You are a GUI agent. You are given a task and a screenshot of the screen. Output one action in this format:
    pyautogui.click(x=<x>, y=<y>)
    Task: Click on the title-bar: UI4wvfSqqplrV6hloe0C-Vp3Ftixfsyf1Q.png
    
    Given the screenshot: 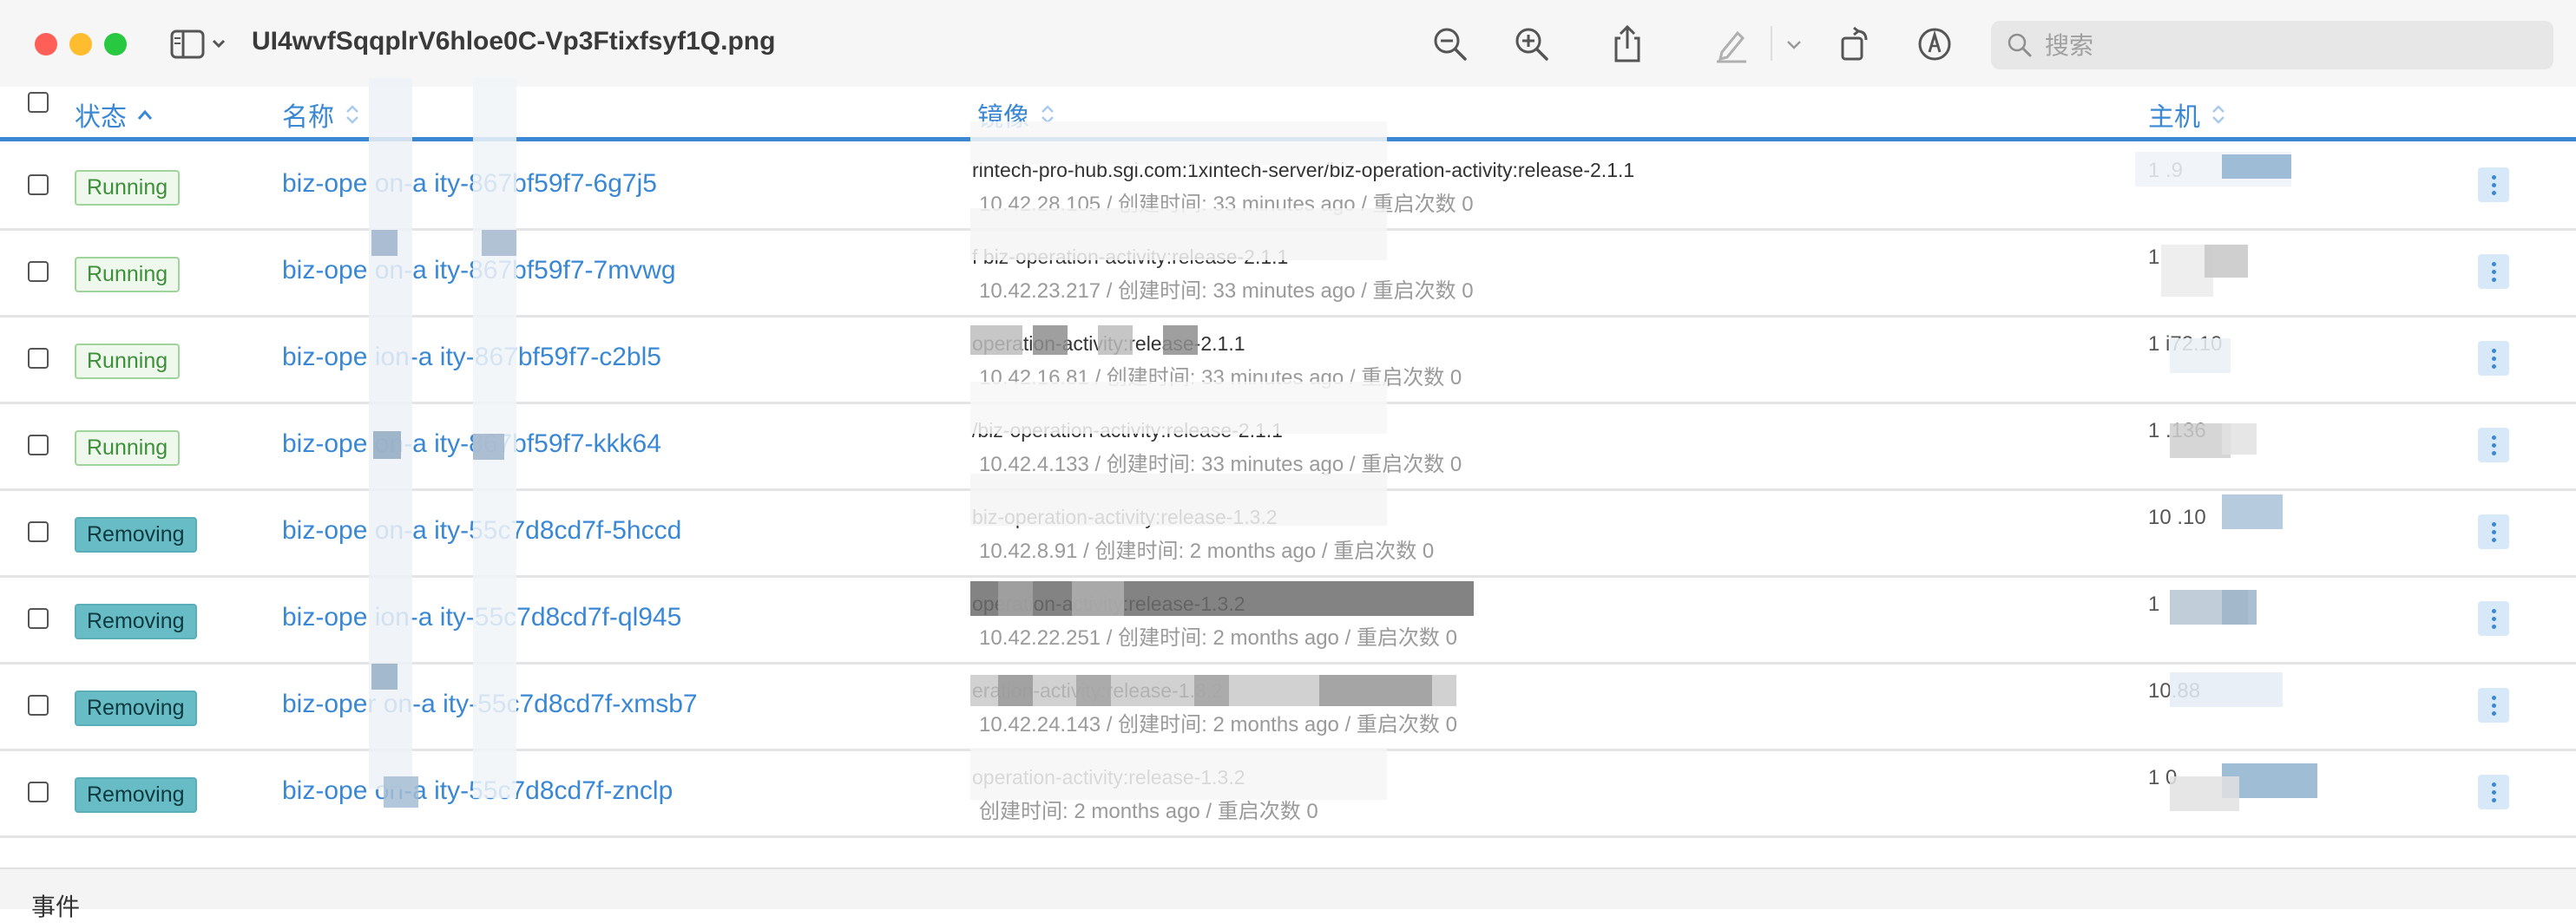 What is the action you would take?
    pyautogui.click(x=1288, y=43)
    